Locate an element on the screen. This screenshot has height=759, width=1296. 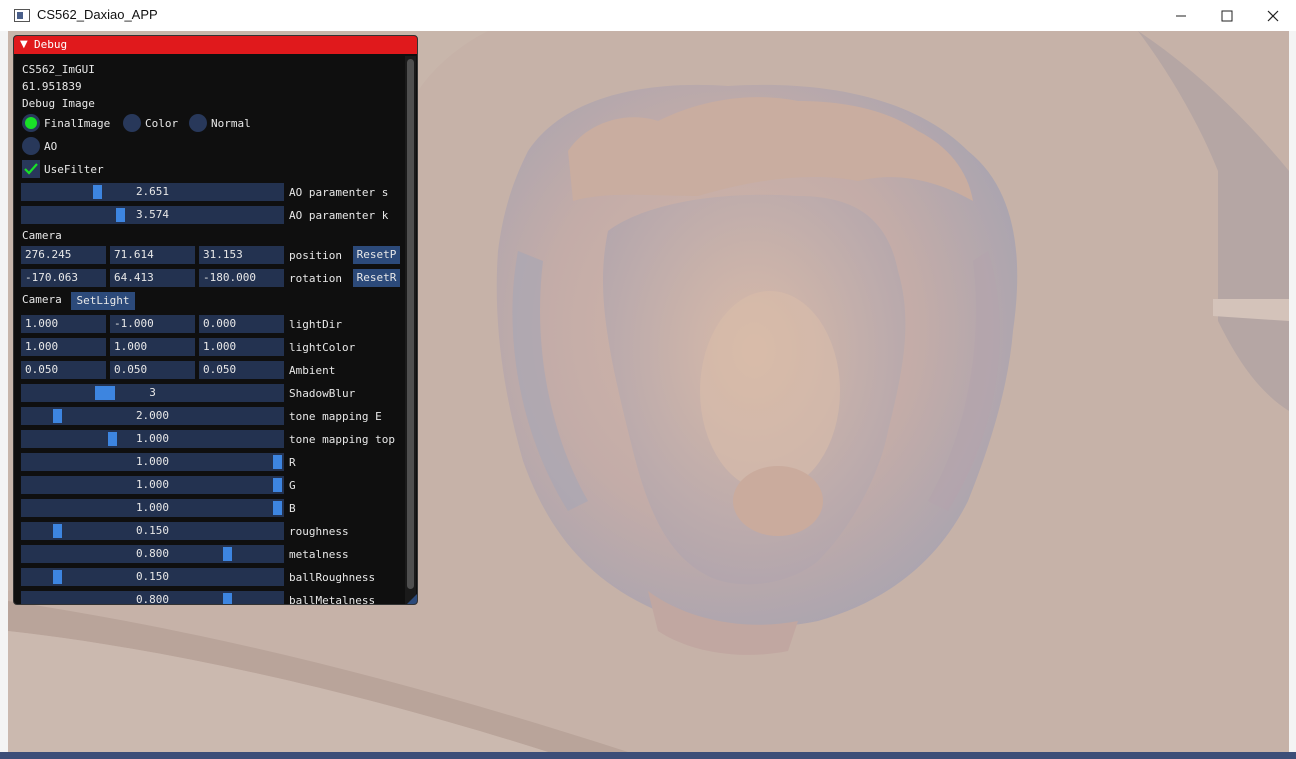
ball-metalness-slider: 0.800 is located at coordinates (152, 598).